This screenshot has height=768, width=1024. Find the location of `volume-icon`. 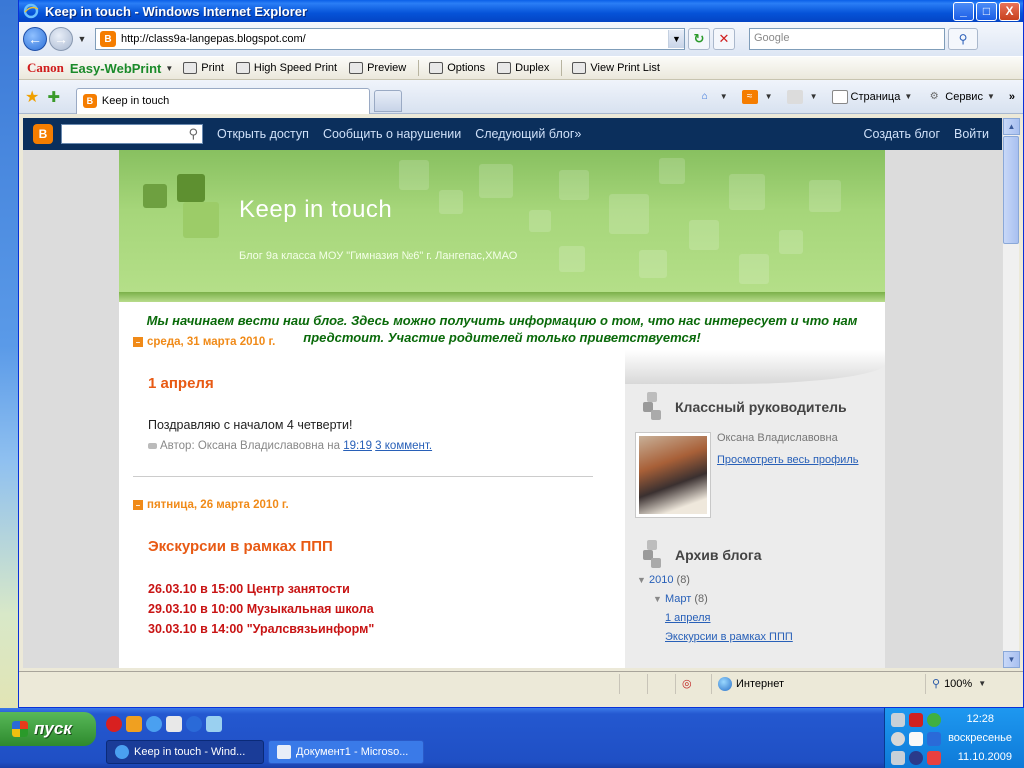

volume-icon is located at coordinates (898, 758).